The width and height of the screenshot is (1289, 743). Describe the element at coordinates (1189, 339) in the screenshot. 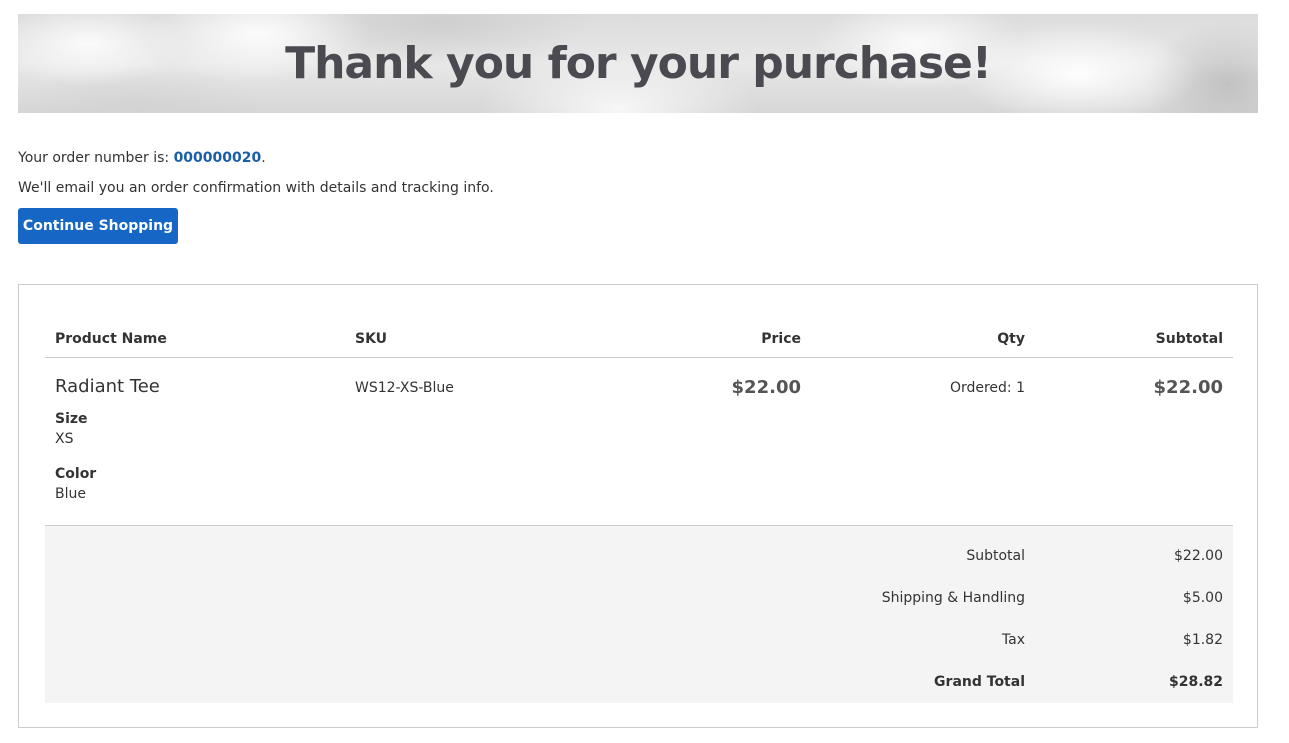

I see `column-header-subtotal: Subtotal` at that location.